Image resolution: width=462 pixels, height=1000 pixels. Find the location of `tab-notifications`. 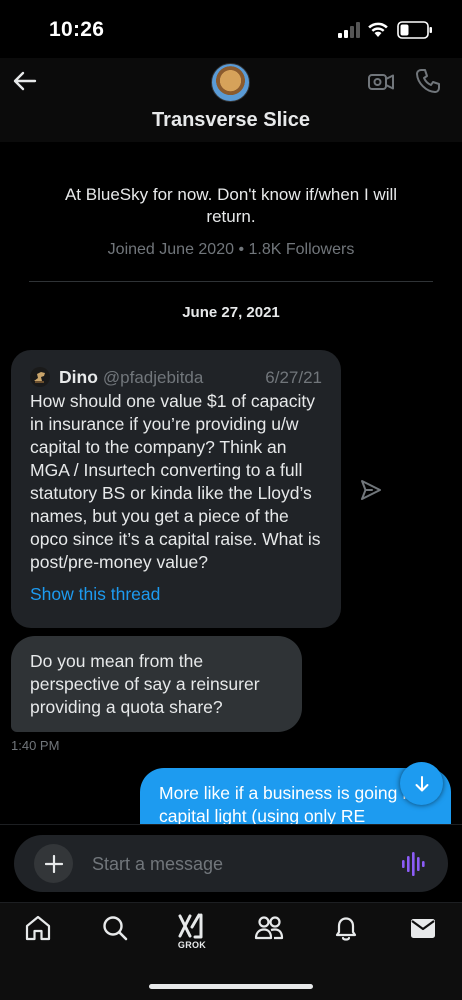

tab-notifications is located at coordinates (346, 936).